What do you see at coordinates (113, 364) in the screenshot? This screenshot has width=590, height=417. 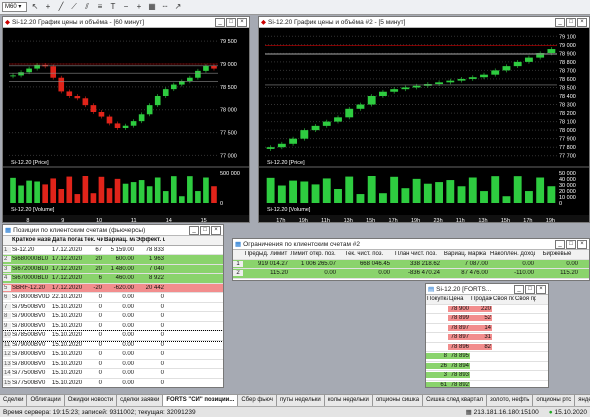 I see `table-row: 13 Si78000BV0 15.10.2020 0 0.00 0` at bounding box center [113, 364].